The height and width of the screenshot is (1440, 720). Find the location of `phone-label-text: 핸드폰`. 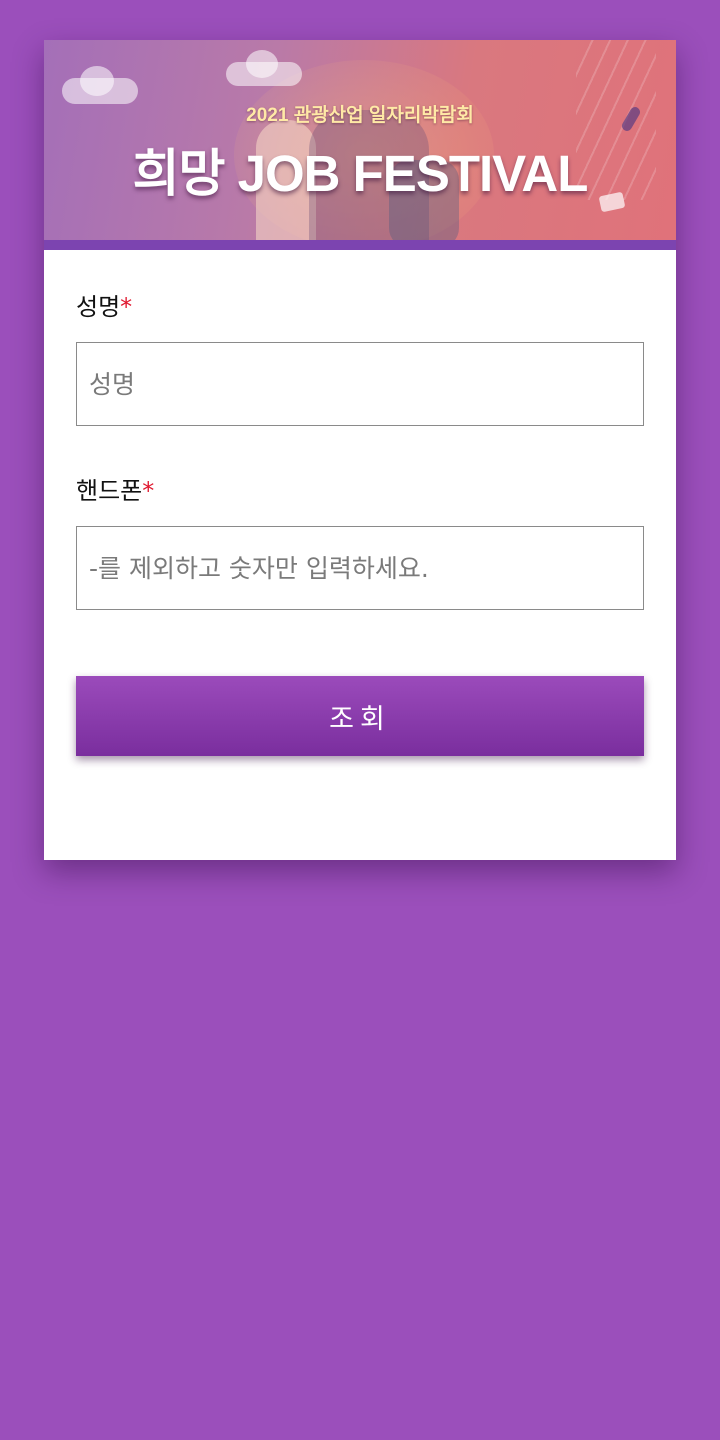

phone-label-text: 핸드폰 is located at coordinates (109, 491).